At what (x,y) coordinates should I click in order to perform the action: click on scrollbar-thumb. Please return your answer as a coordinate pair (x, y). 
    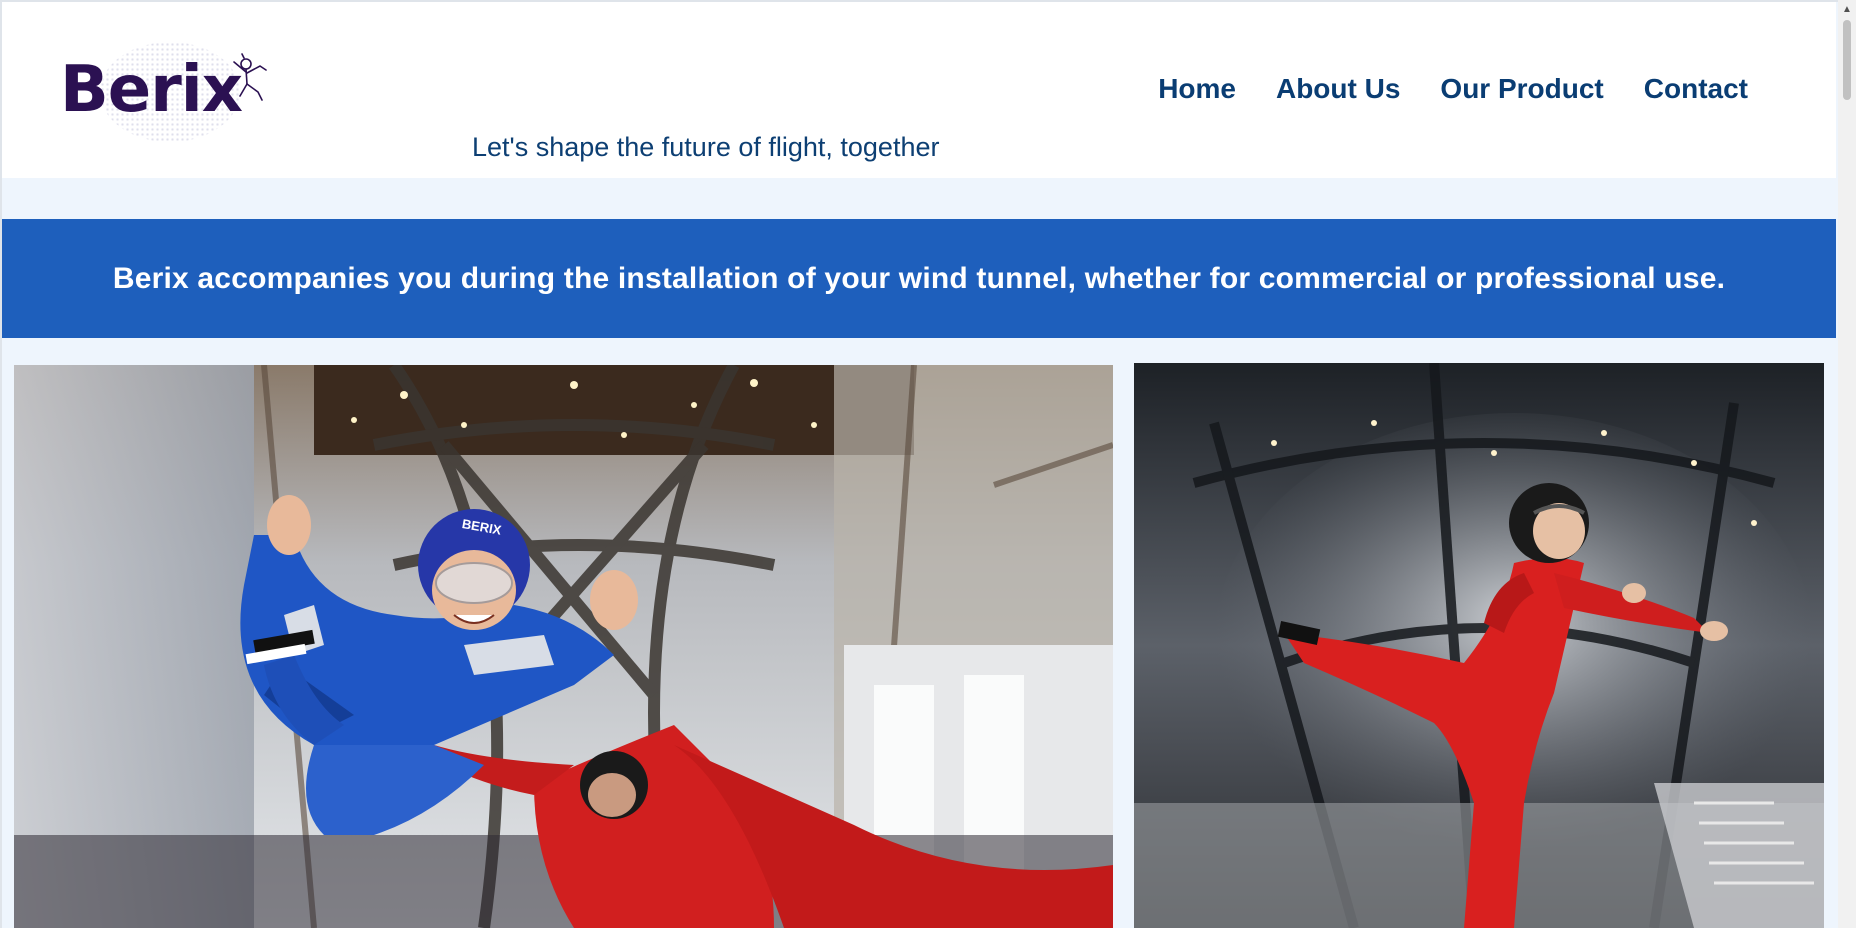
    Looking at the image, I should click on (1847, 60).